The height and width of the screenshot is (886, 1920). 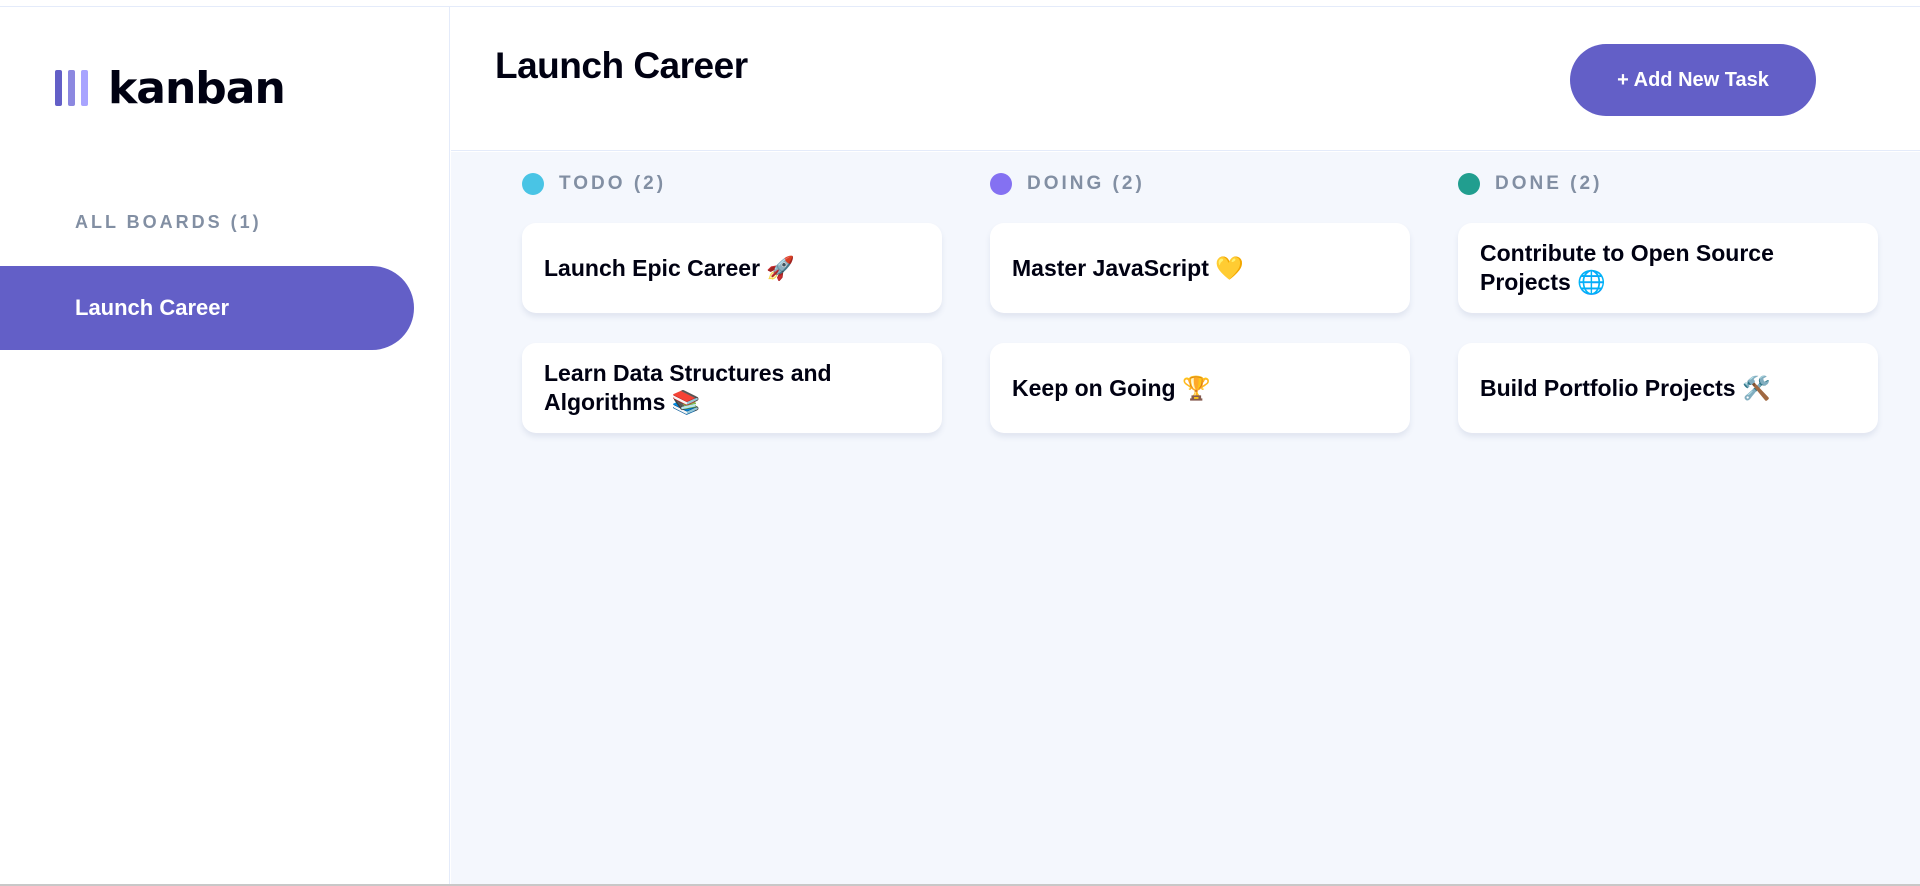 What do you see at coordinates (1625, 387) in the screenshot?
I see `task-title: Build Portfolio Projects 🛠️` at bounding box center [1625, 387].